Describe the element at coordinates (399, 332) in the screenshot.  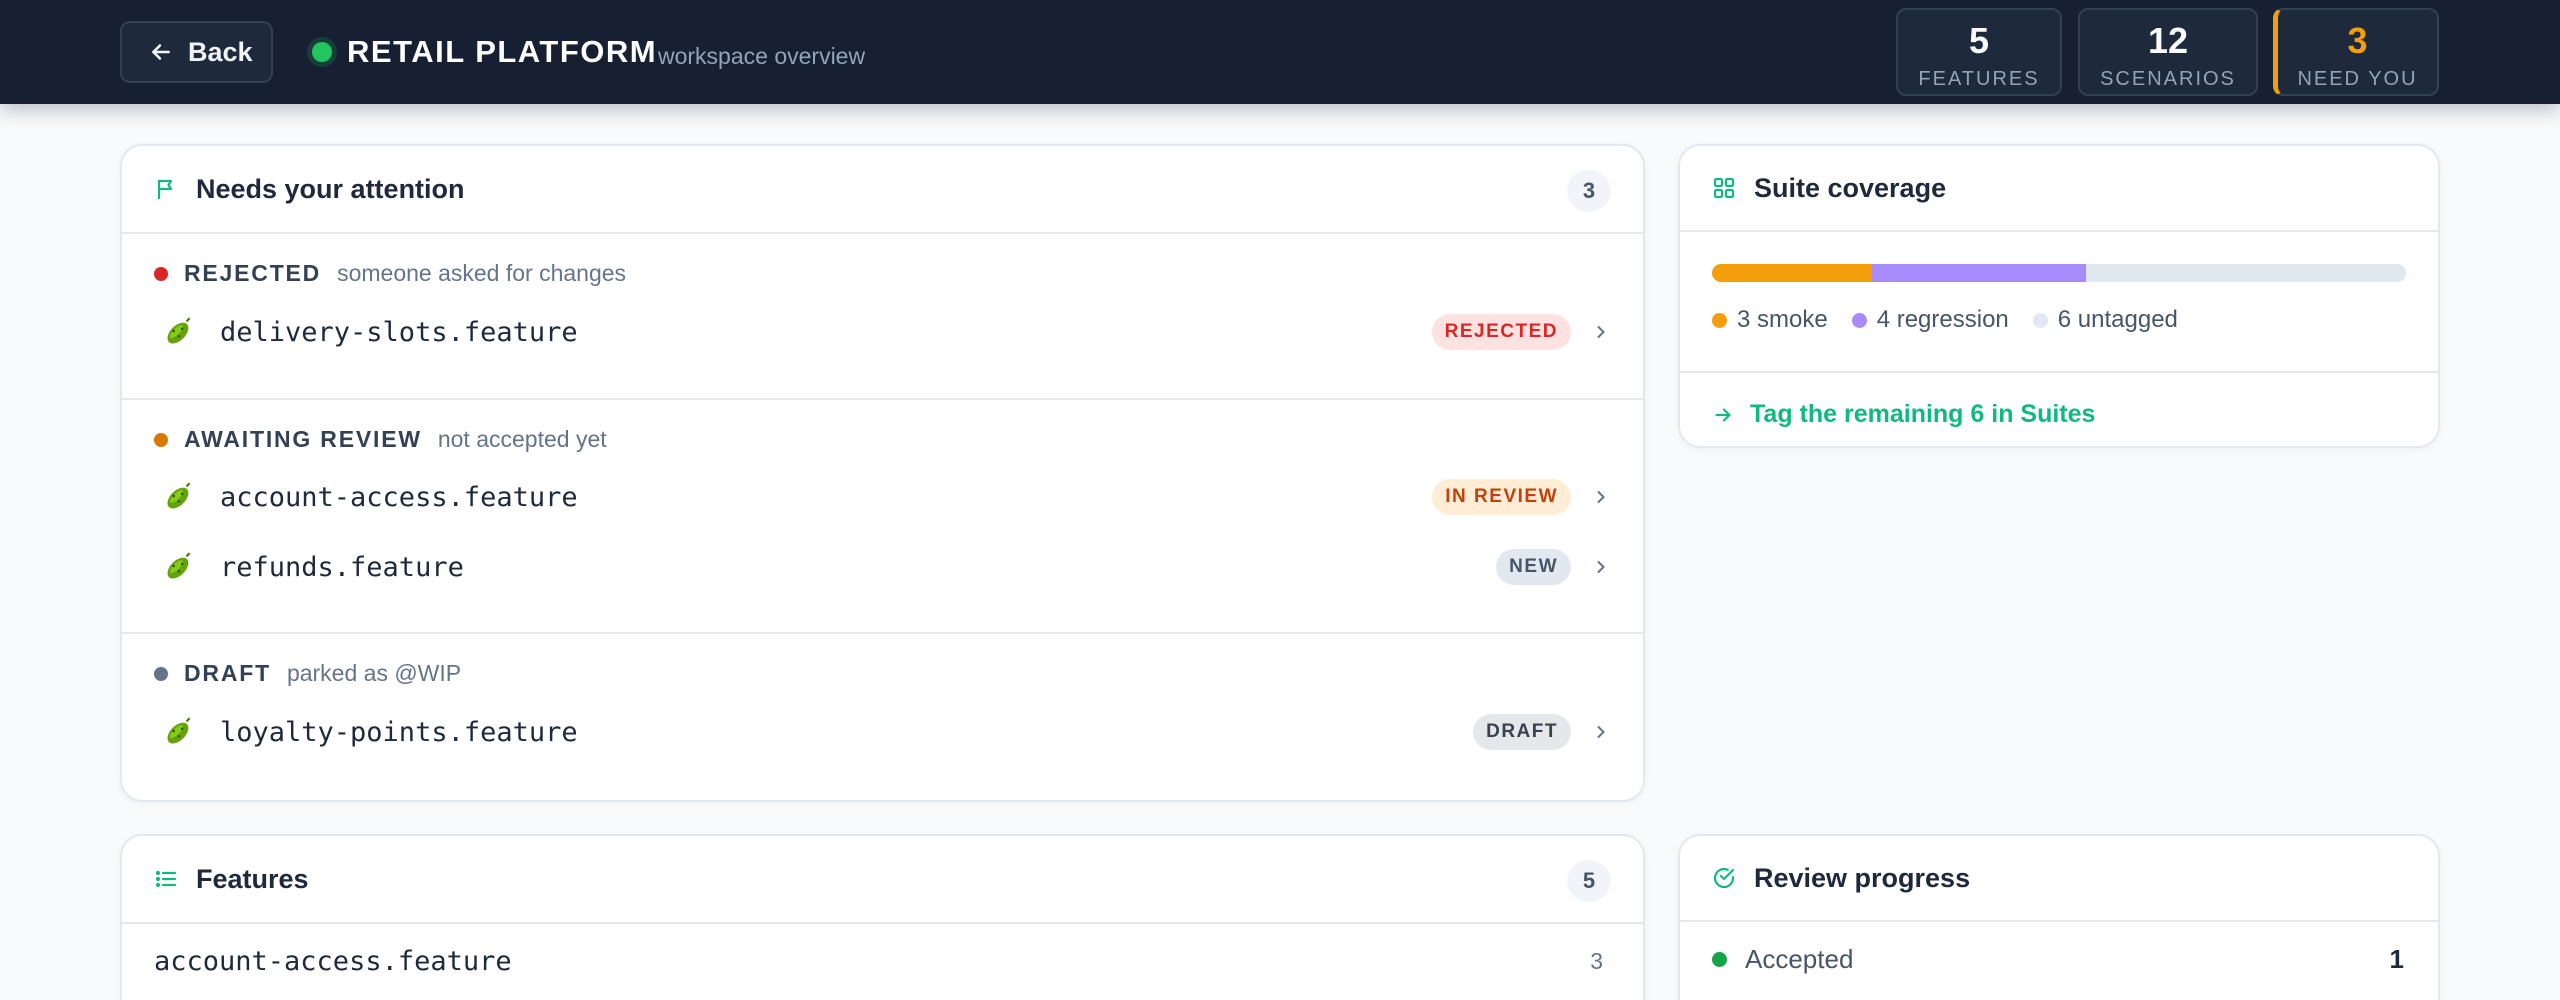
I see `feature-file-name: delivery-slots.feature` at that location.